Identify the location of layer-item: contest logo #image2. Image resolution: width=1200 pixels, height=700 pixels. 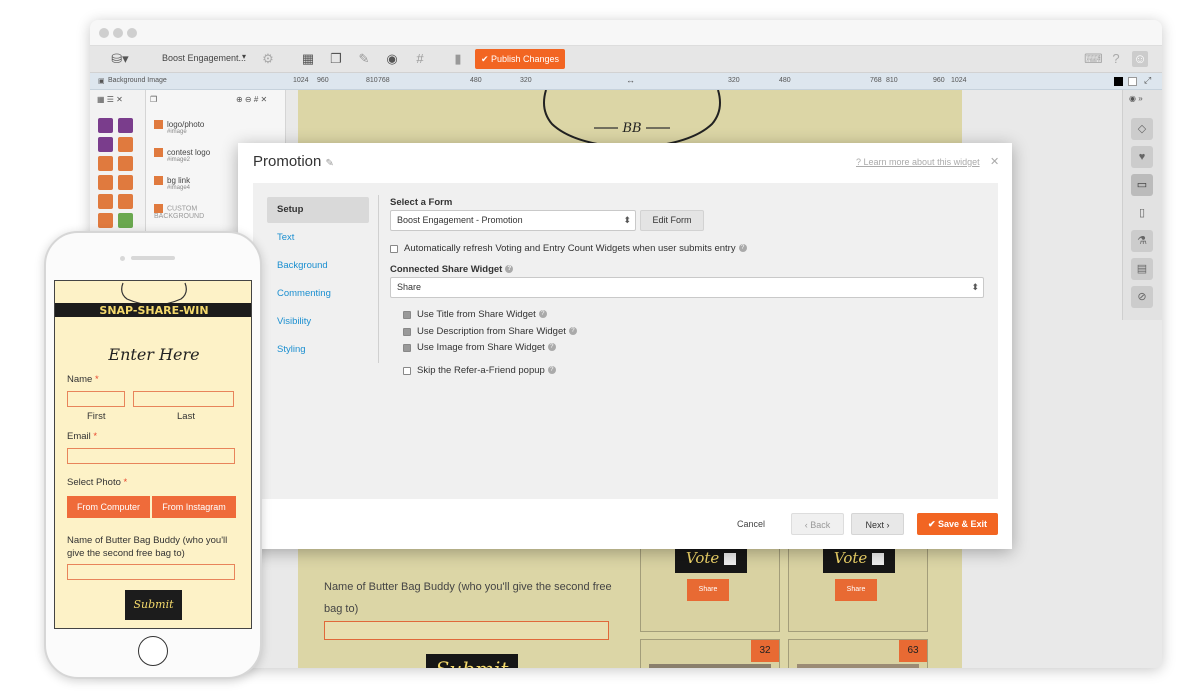
(182, 155).